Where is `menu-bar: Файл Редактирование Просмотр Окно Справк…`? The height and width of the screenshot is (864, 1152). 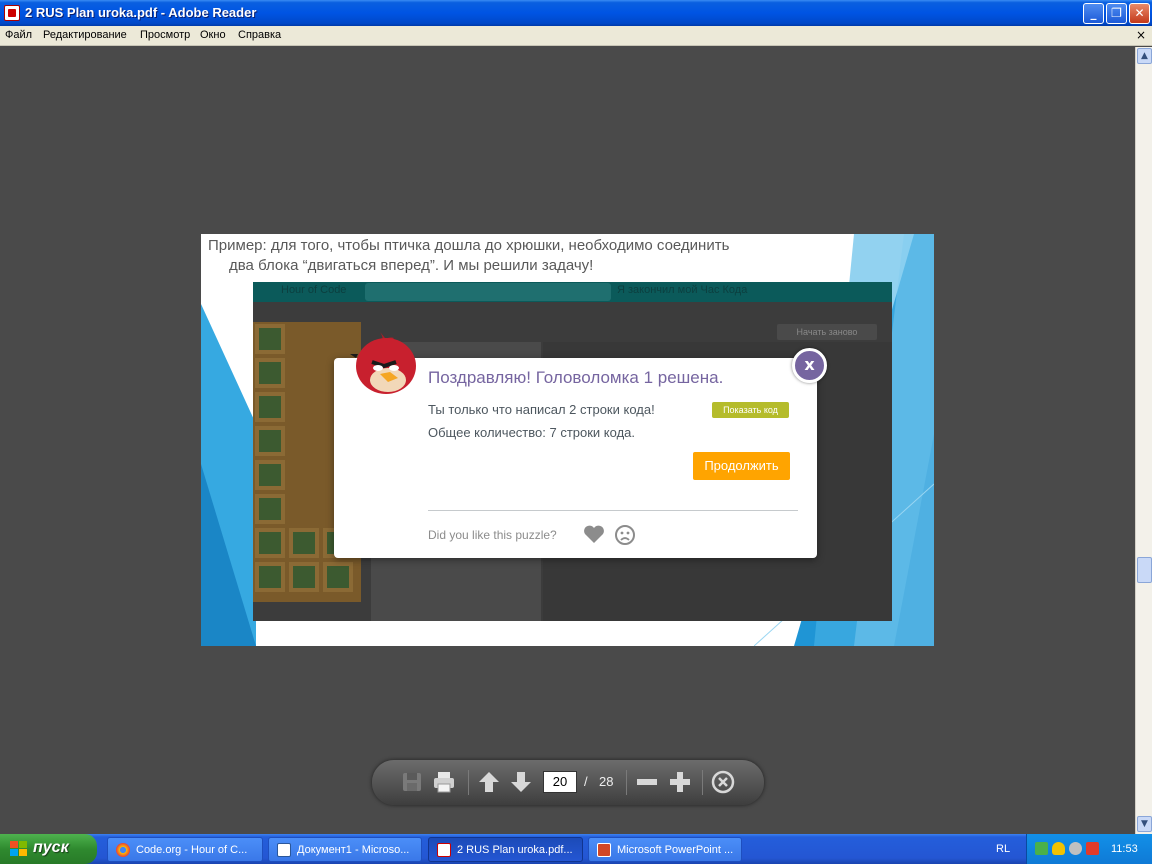
menu-bar: Файл Редактирование Просмотр Окно Справк… is located at coordinates (576, 36).